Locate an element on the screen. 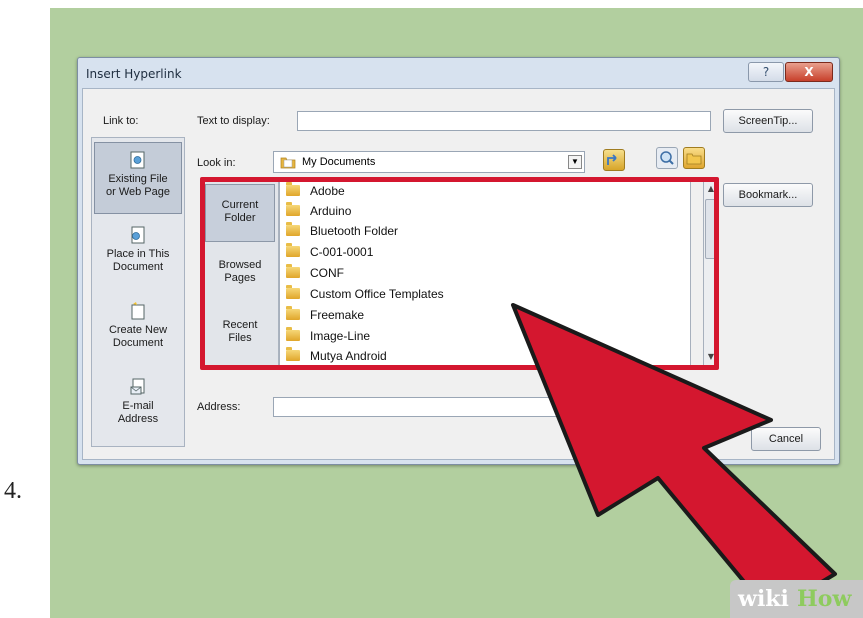  watermark-how-text: How is located at coordinates (824, 599).